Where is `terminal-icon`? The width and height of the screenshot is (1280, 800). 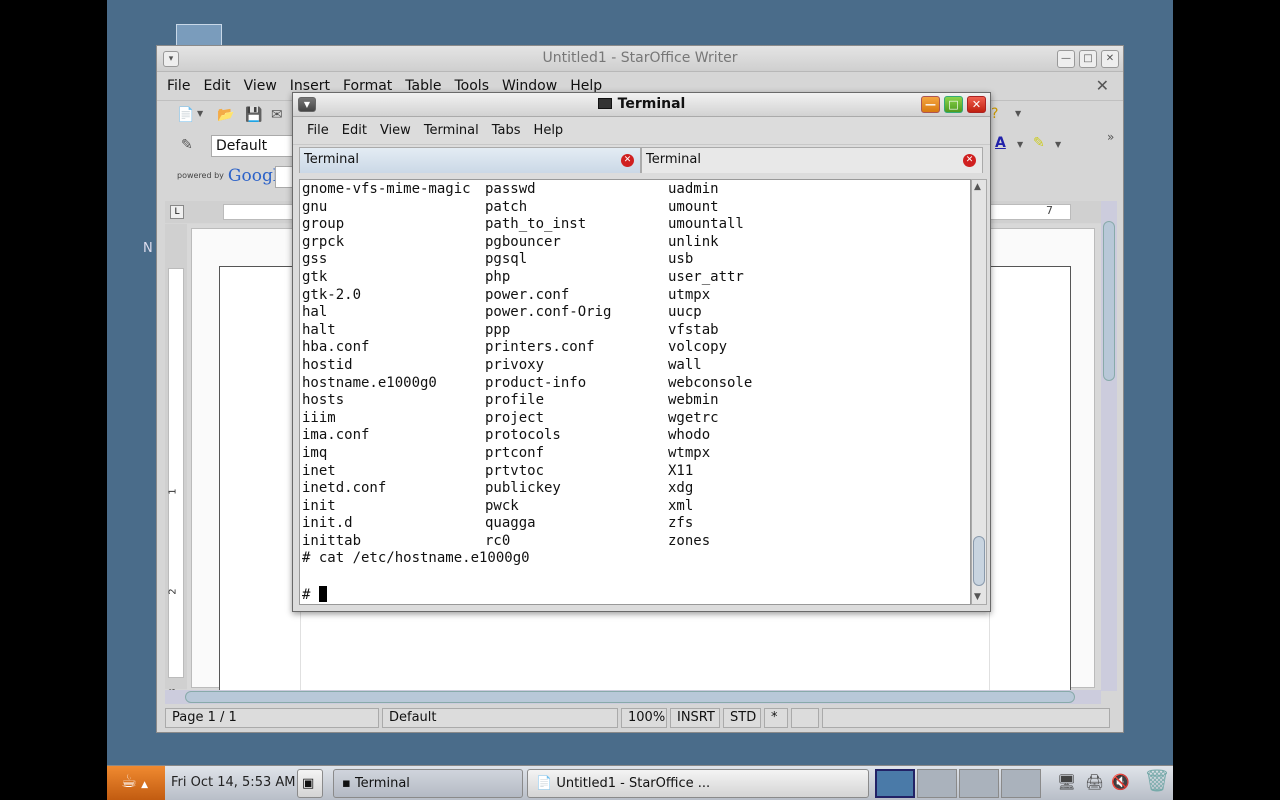
terminal-icon is located at coordinates (604, 103).